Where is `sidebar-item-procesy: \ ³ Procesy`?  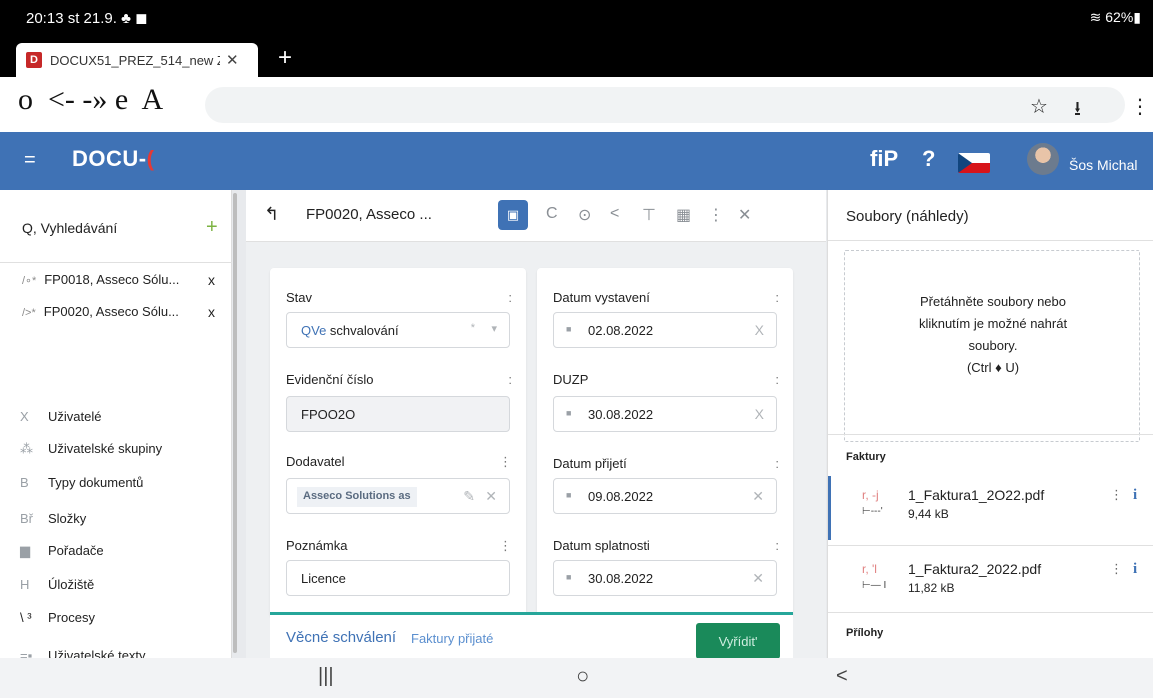 sidebar-item-procesy: \ ³ Procesy is located at coordinates (57, 617).